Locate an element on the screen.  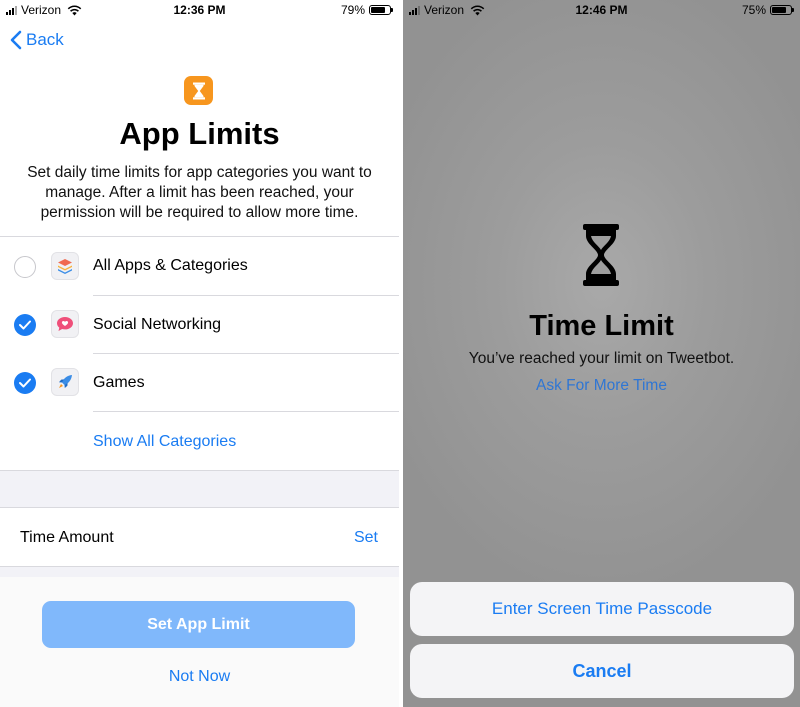
set-app-limit-button: Set App Limit is located at coordinates (198, 624).